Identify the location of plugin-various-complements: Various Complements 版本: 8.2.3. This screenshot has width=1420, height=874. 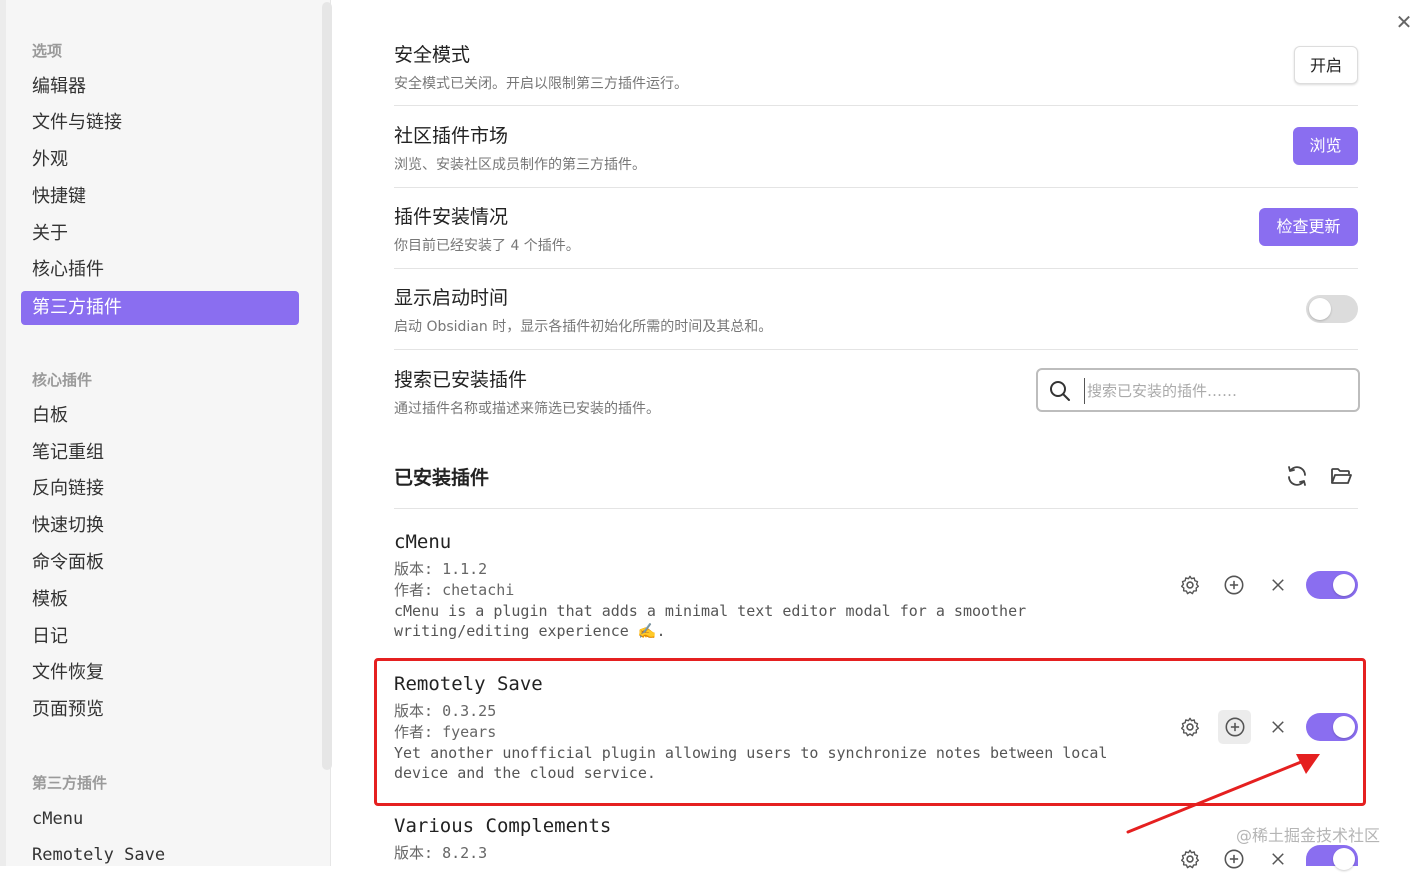
(774, 839).